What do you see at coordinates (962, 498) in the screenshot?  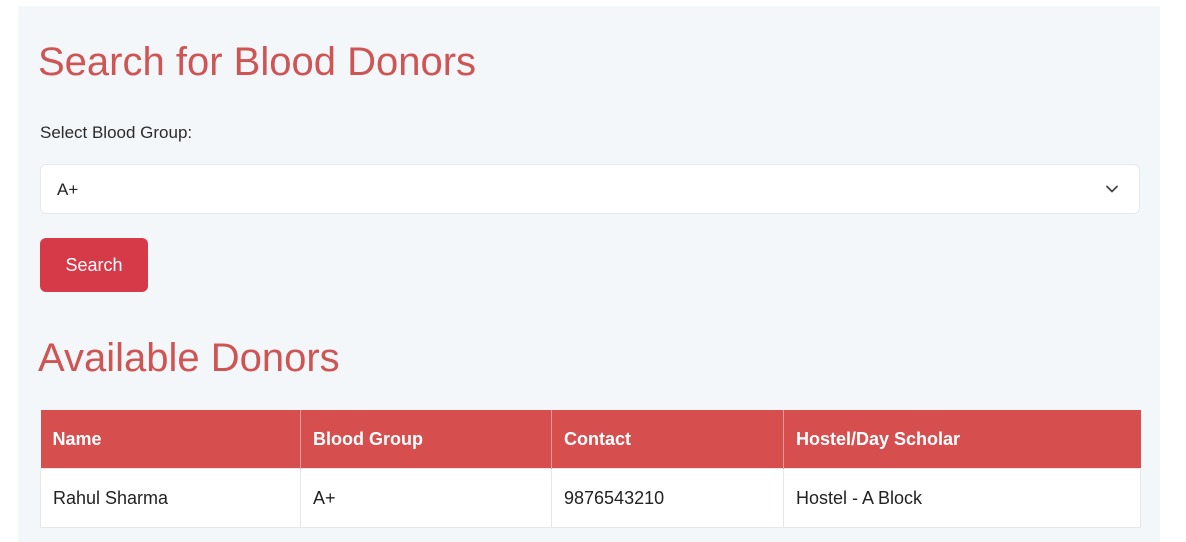 I see `cell-hostel: Hostel - A Block` at bounding box center [962, 498].